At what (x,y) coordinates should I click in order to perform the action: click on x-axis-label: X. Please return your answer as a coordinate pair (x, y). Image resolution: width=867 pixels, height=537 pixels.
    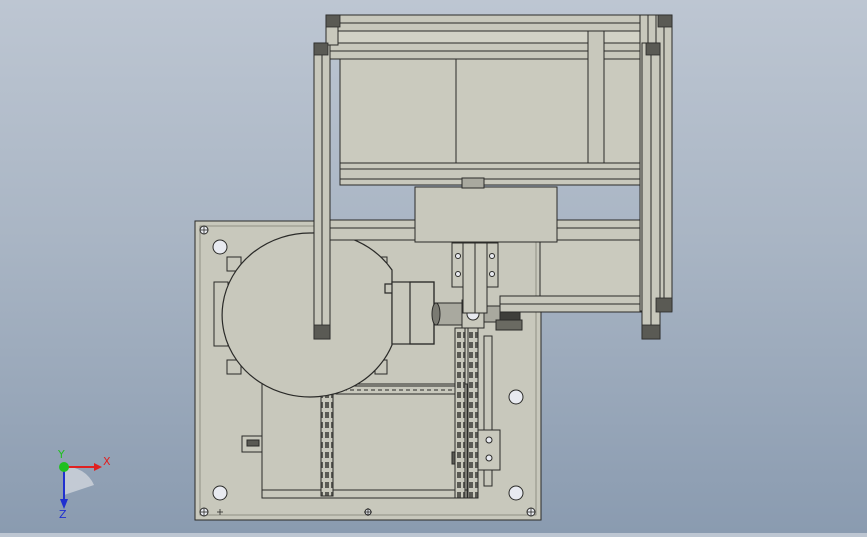
    Looking at the image, I should click on (107, 461).